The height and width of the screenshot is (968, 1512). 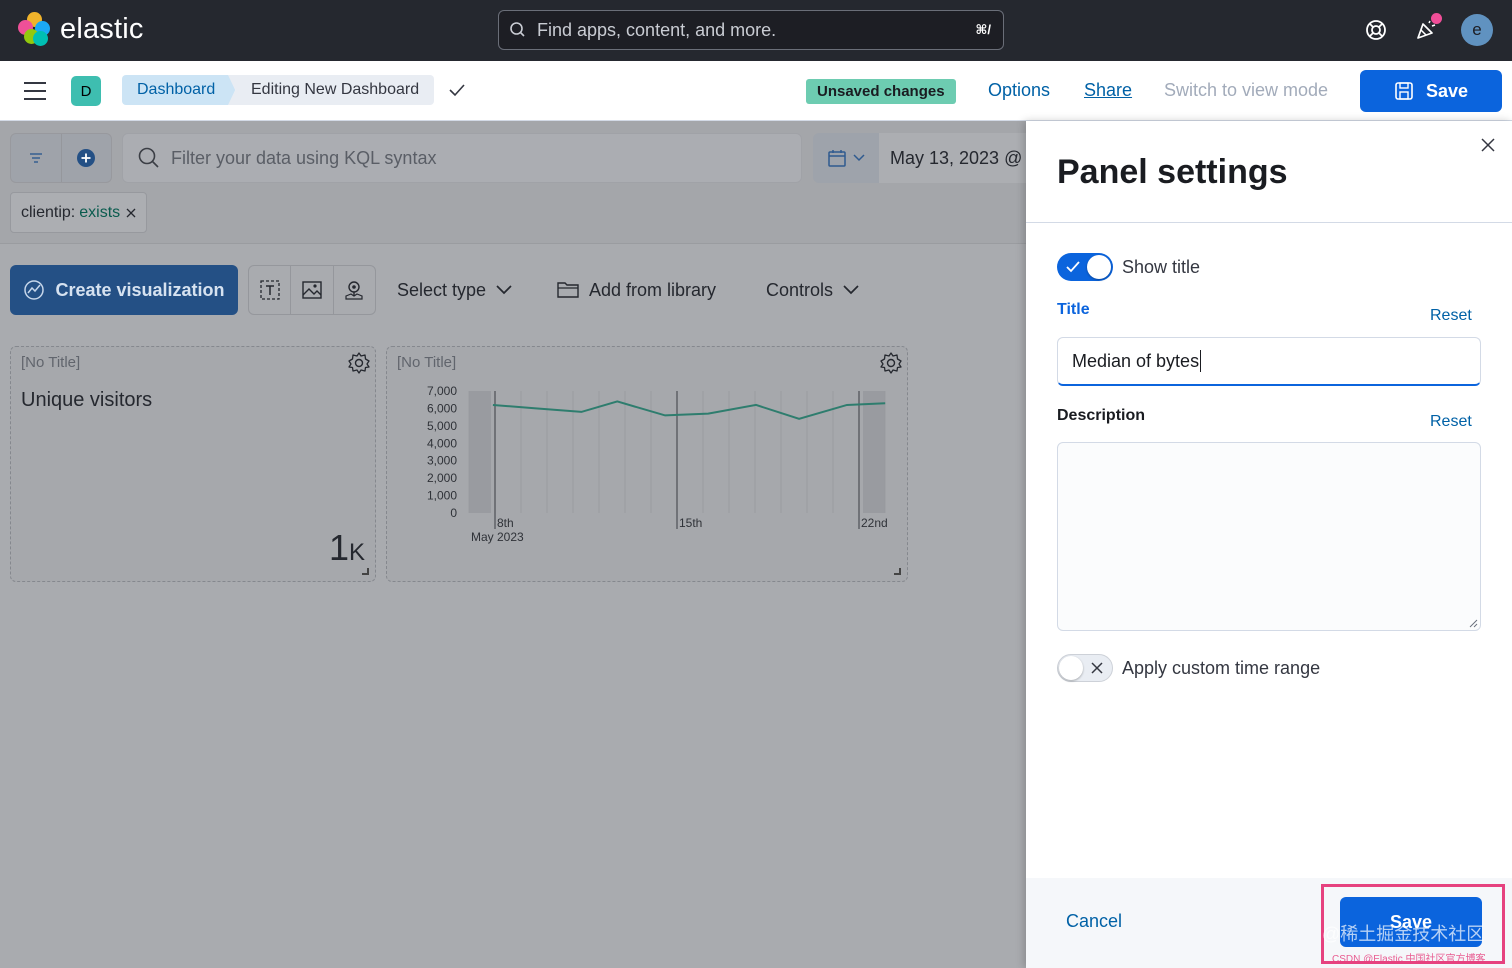 I want to click on maps-panel-icon, so click(x=354, y=290).